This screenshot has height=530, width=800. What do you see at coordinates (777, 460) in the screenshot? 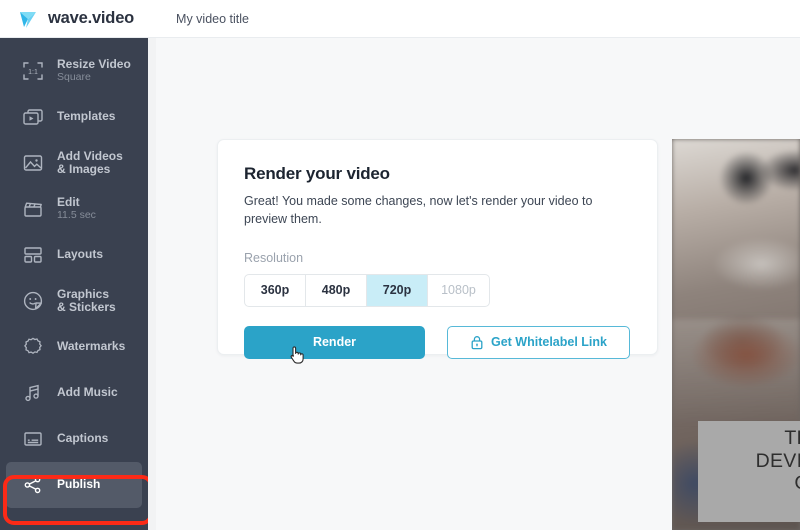
I see `preview-caption-line-2: DEVICE` at bounding box center [777, 460].